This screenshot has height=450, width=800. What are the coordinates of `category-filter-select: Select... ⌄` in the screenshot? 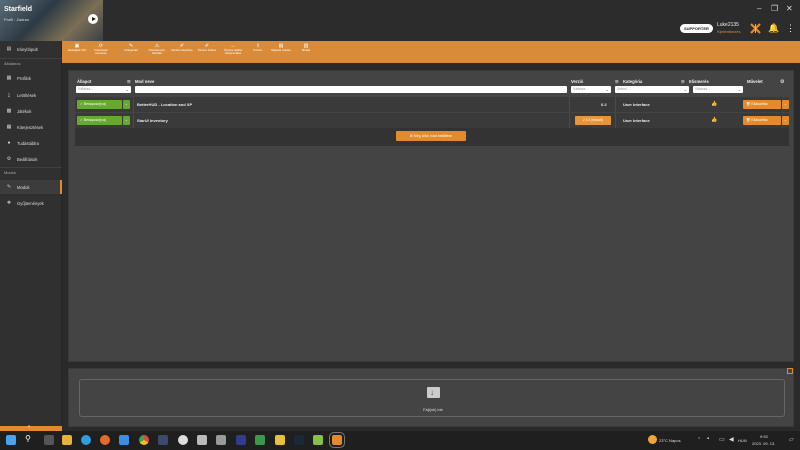 It's located at (652, 89).